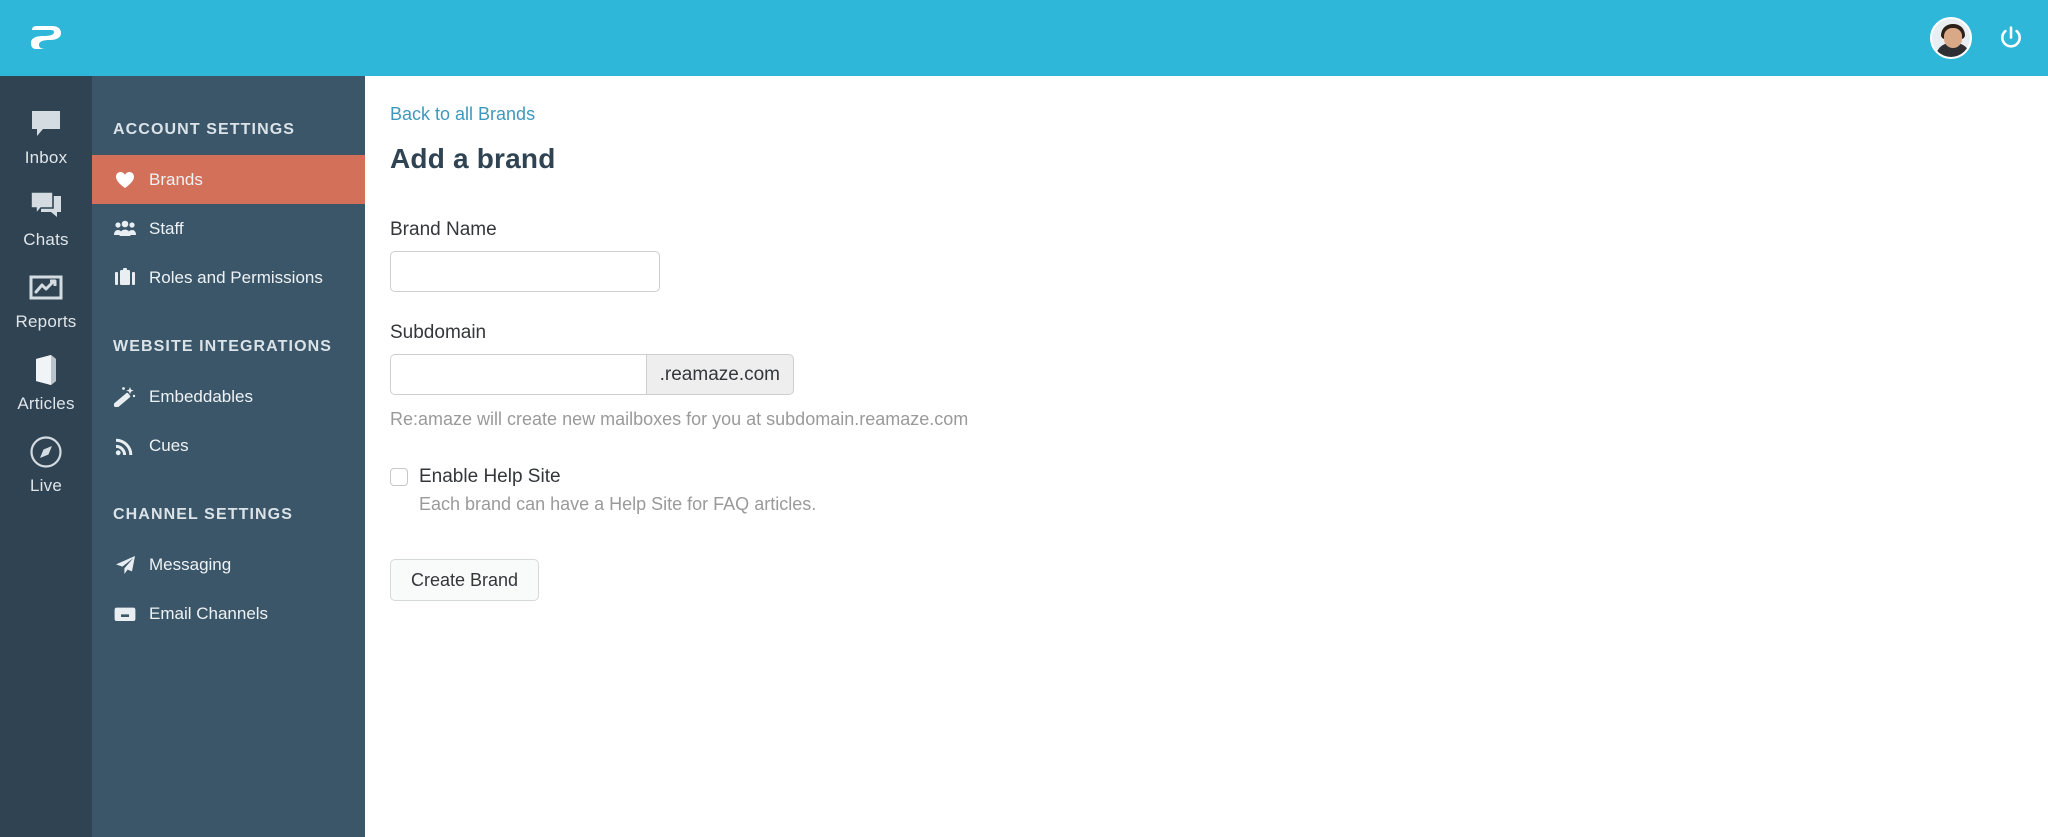  I want to click on enable-help-site-row: Enable Help Site, so click(1219, 477).